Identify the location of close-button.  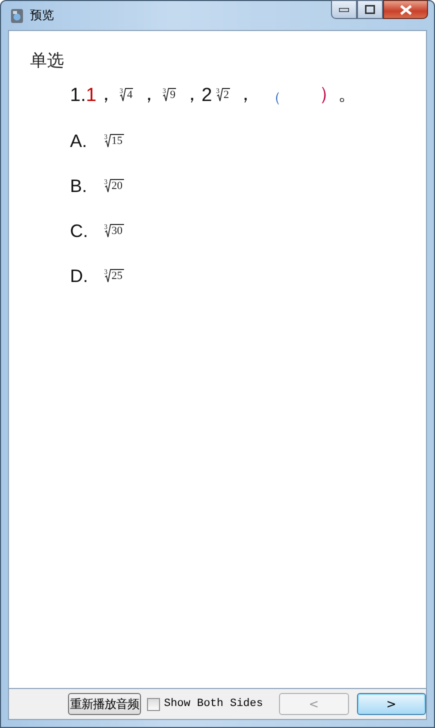
(405, 9).